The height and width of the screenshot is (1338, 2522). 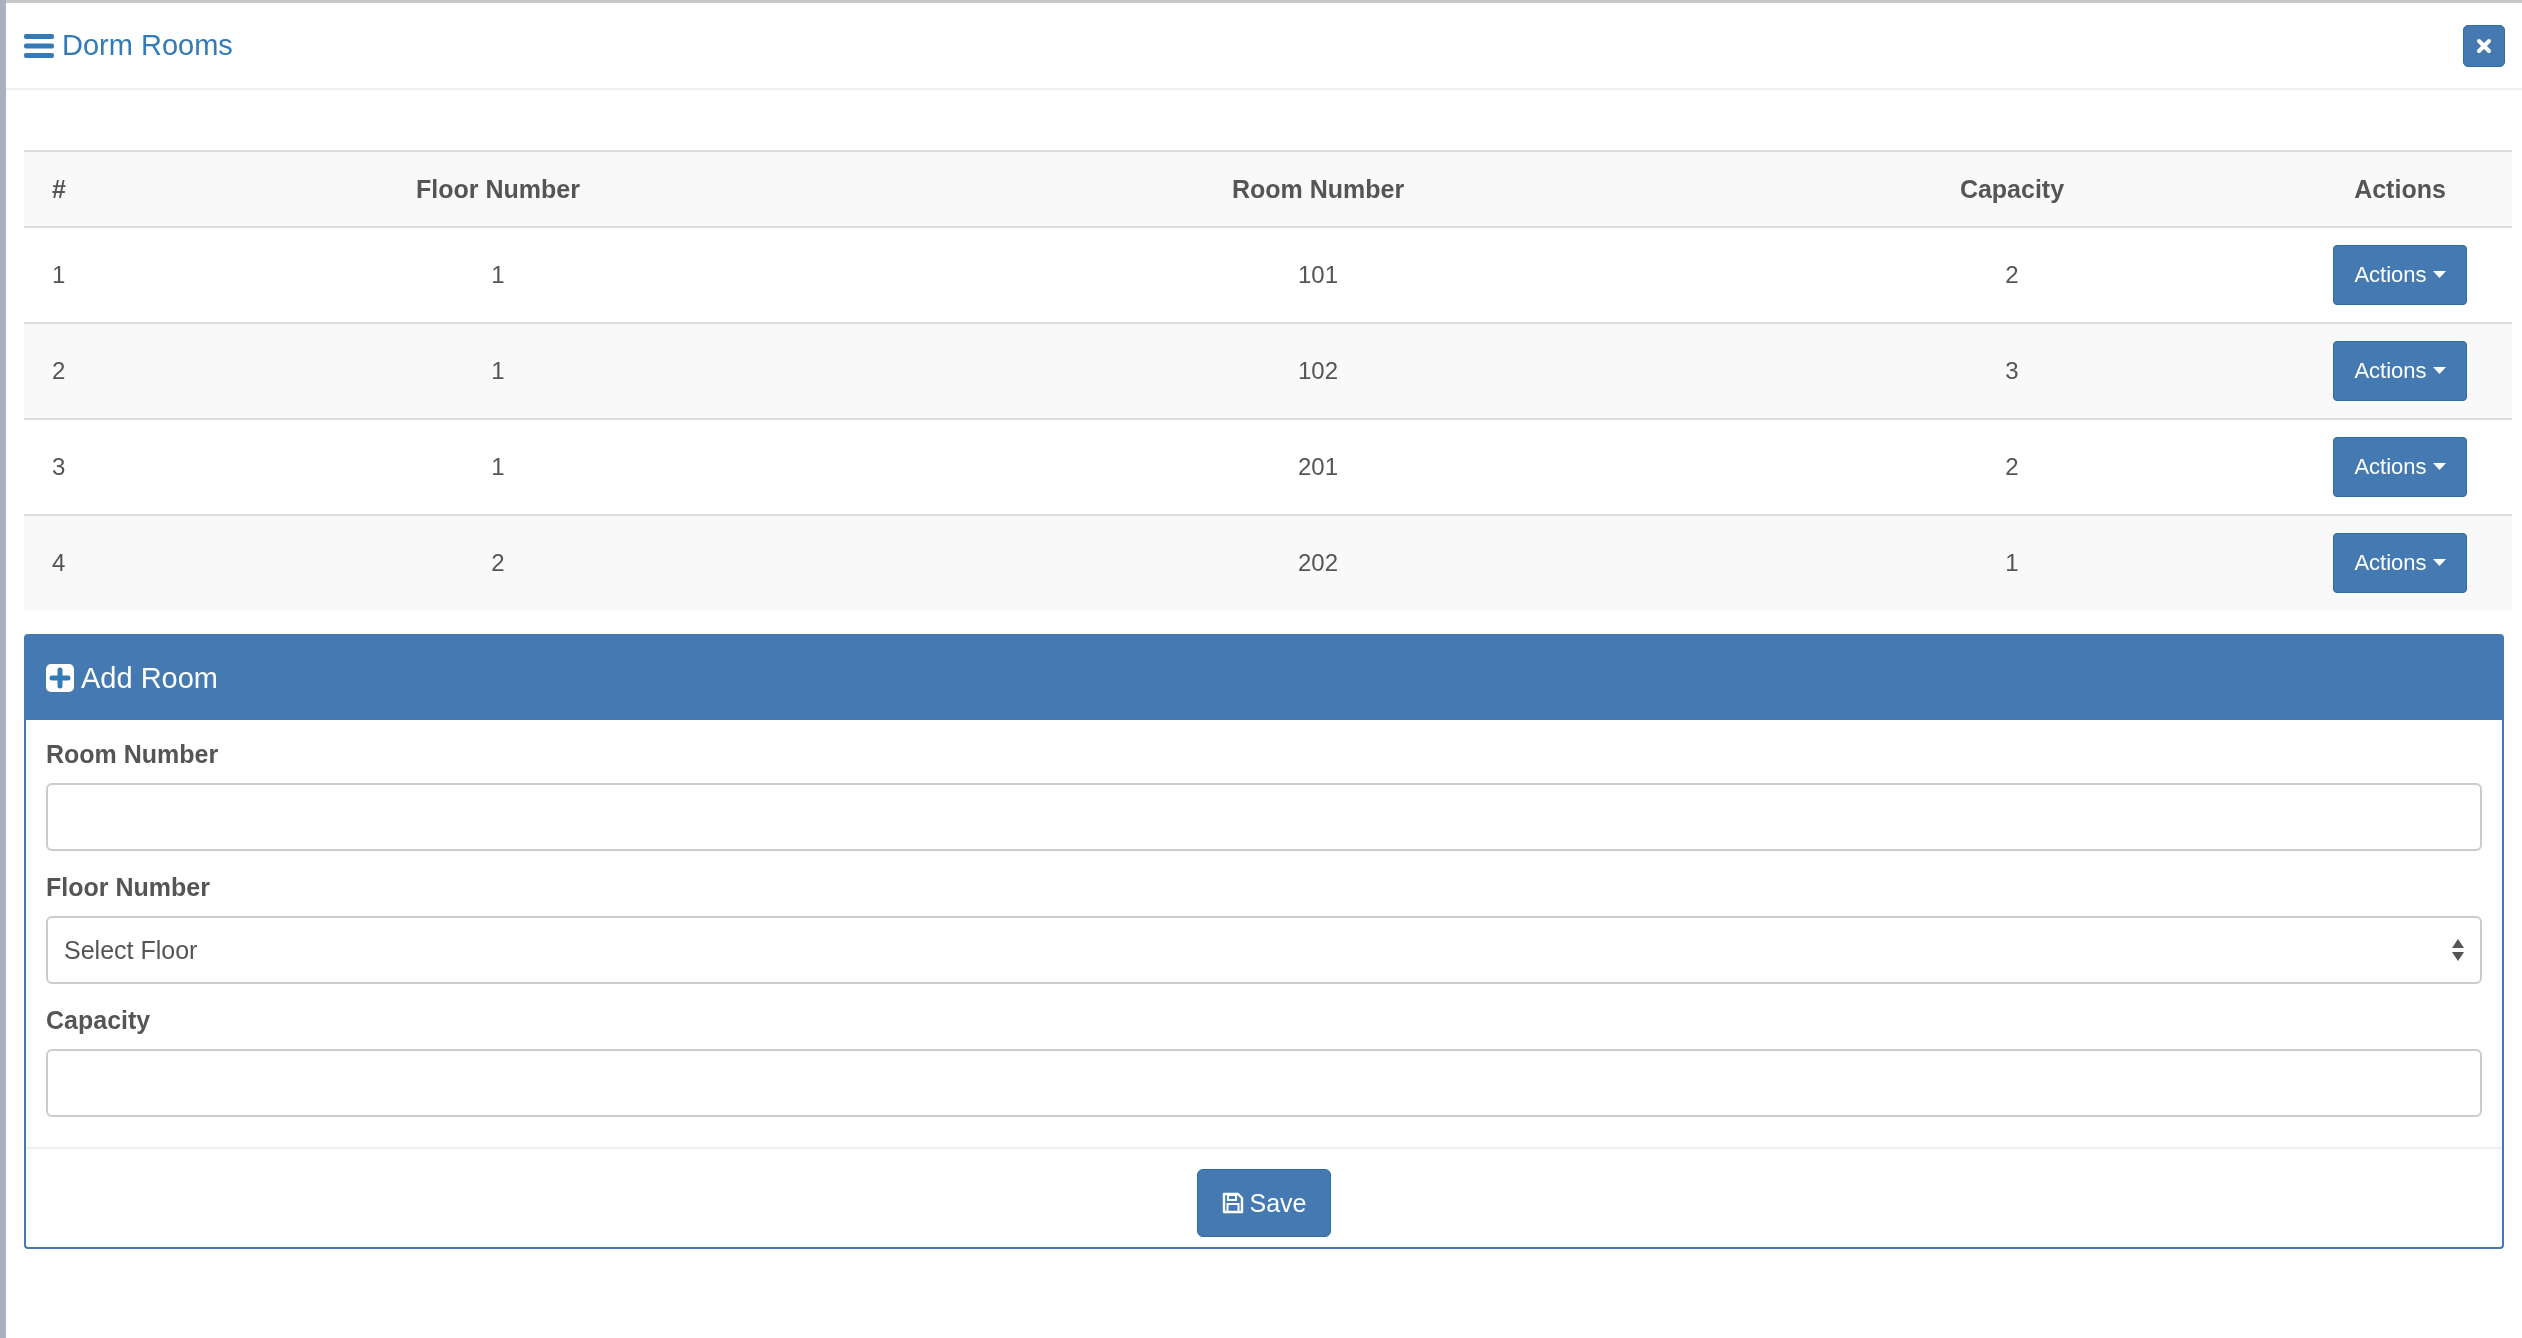 I want to click on close-button, so click(x=2484, y=45).